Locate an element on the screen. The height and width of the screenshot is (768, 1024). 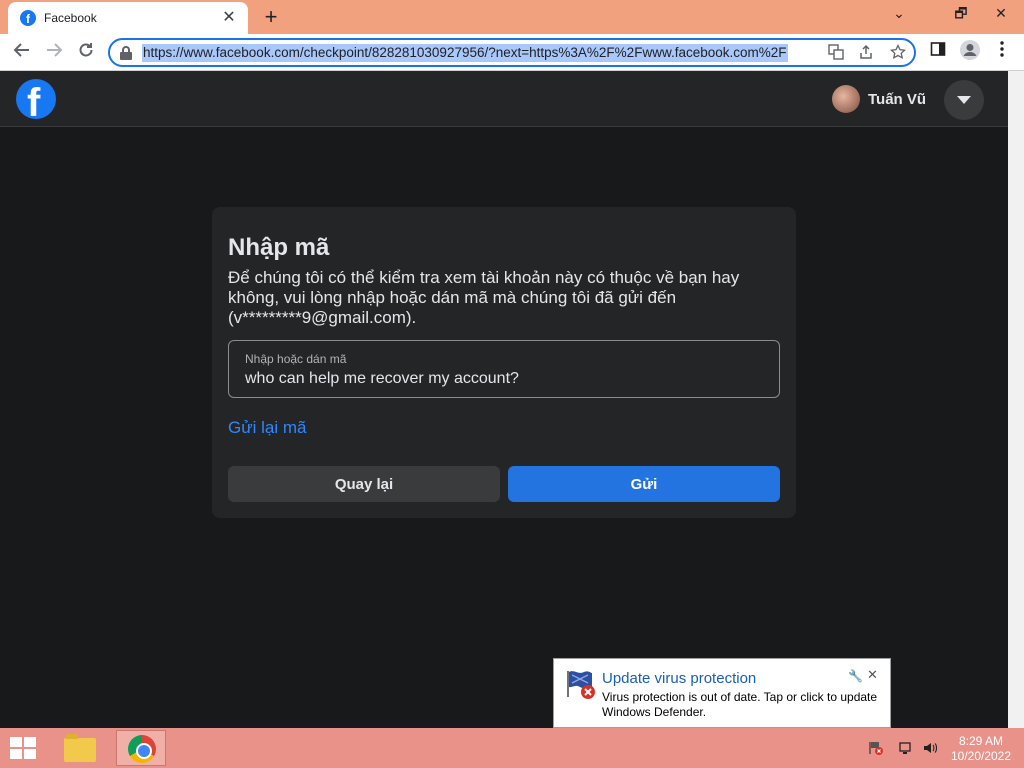
tab-close-icon: ✕ is located at coordinates (229, 18).